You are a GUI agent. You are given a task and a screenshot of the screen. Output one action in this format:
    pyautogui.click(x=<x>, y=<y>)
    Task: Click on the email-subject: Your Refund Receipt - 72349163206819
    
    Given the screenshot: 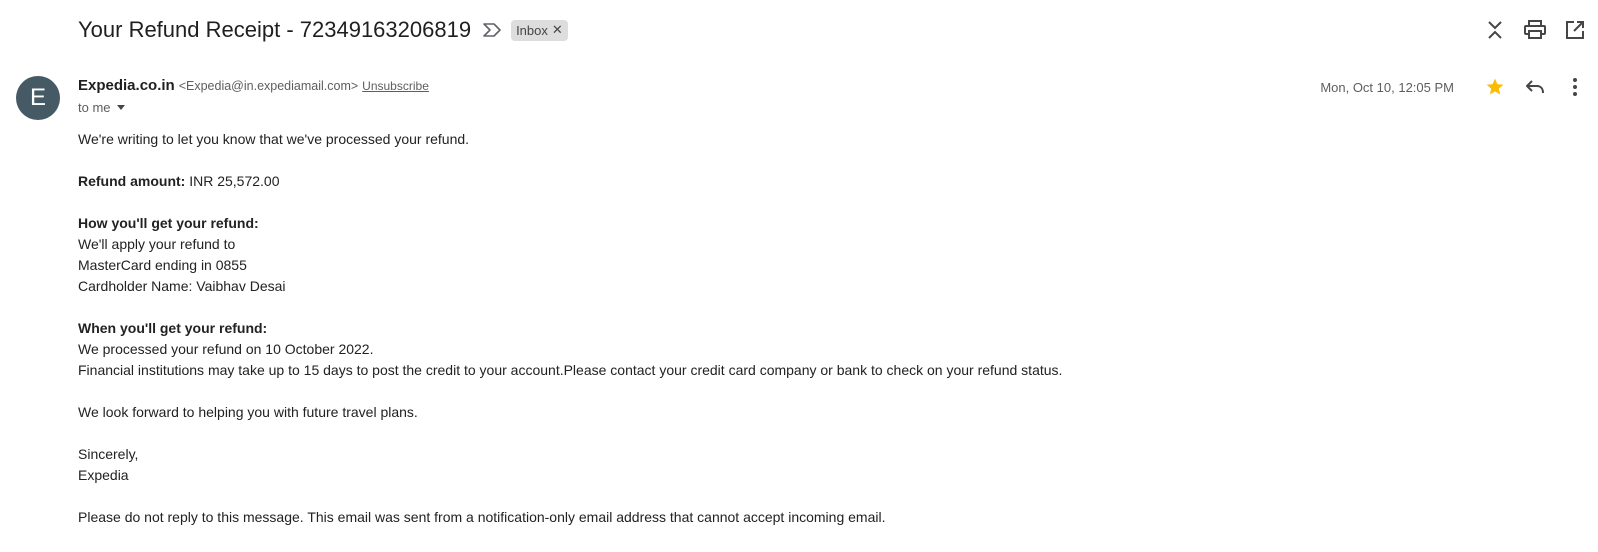 What is the action you would take?
    pyautogui.click(x=275, y=29)
    